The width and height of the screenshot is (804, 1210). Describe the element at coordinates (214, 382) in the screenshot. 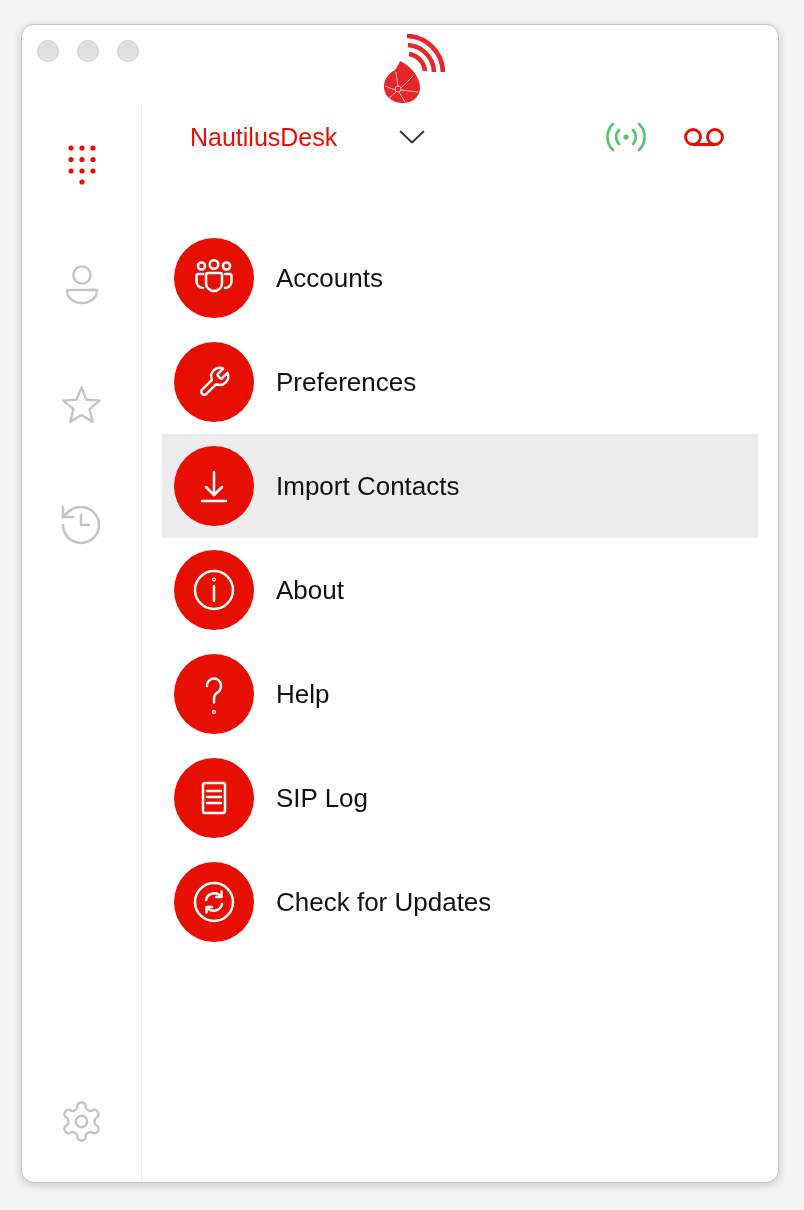

I see `wrench-icon` at that location.